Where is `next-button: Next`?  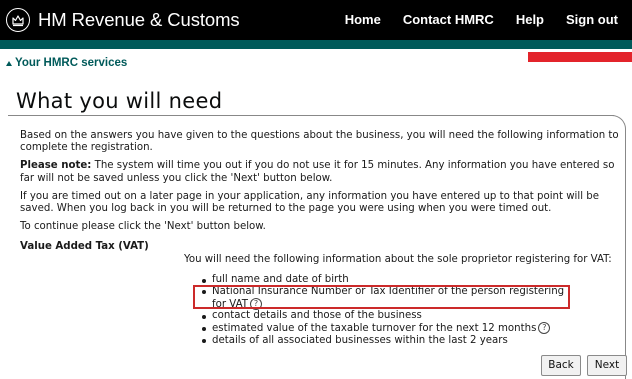
next-button: Next is located at coordinates (607, 365).